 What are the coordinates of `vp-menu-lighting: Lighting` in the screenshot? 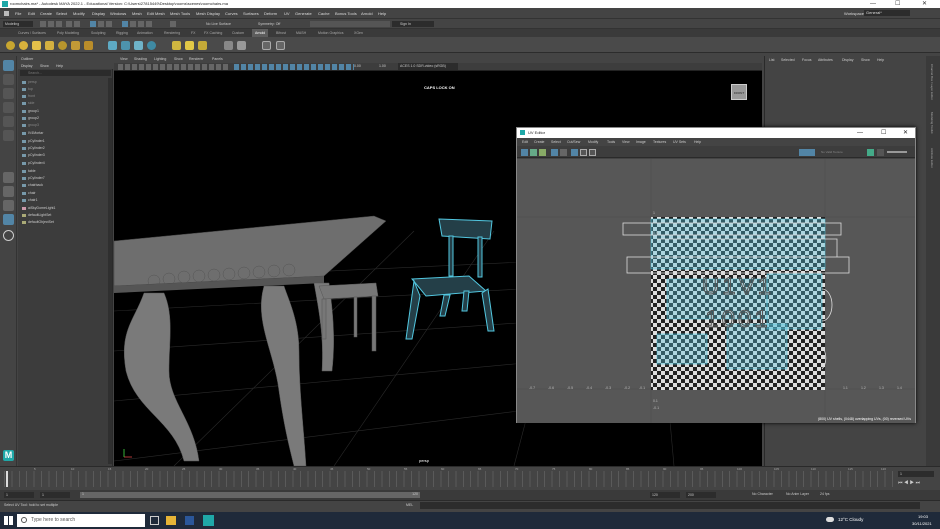 It's located at (160, 59).